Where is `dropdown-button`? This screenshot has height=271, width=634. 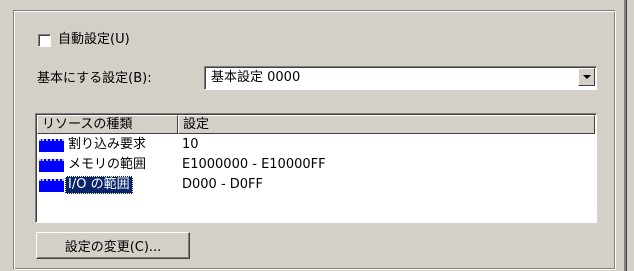 dropdown-button is located at coordinates (586, 77).